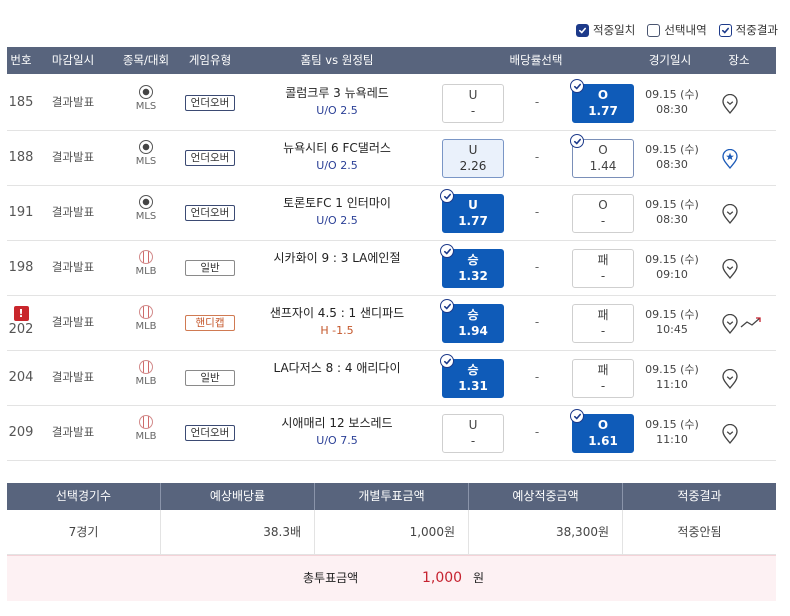 This screenshot has height=616, width=790. I want to click on odds-option-right: O 1.61, so click(602, 431).